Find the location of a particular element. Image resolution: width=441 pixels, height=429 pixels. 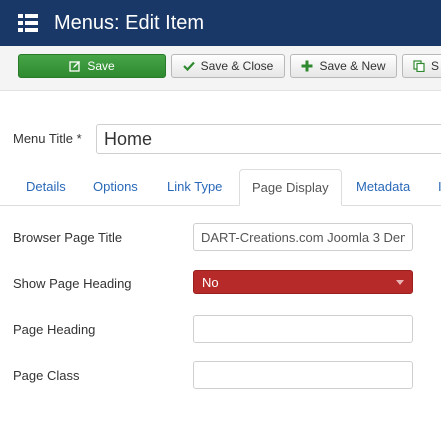

page-heading-label: Page Heading is located at coordinates (54, 329).